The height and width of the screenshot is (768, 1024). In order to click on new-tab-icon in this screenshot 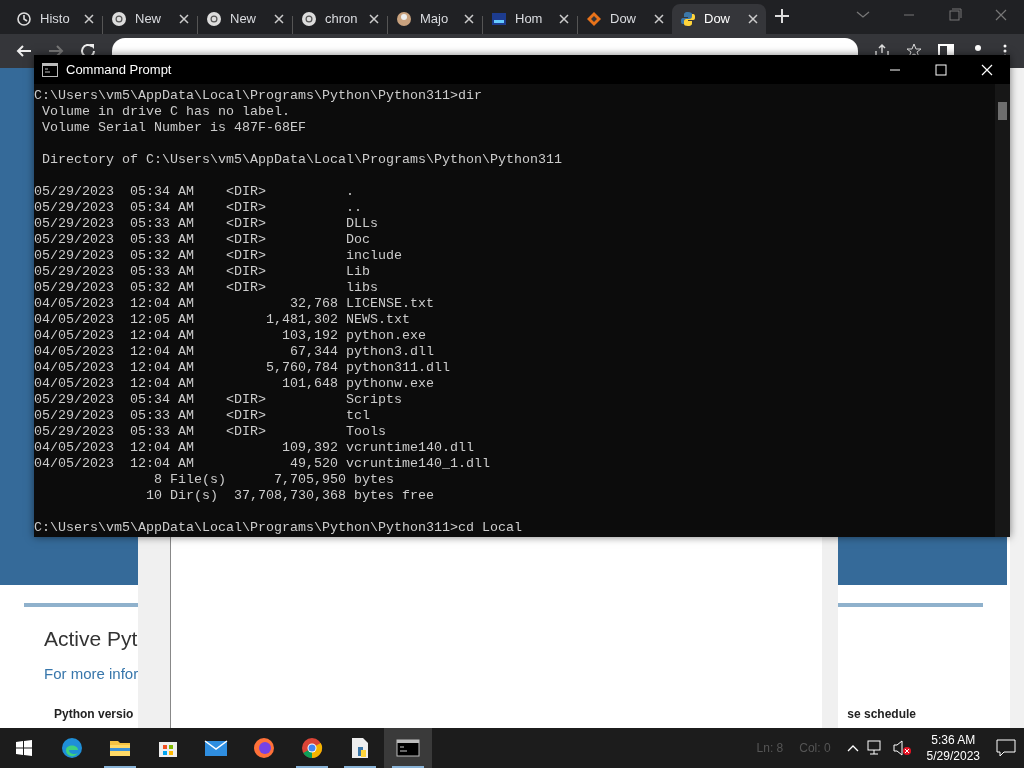, I will do `click(782, 16)`.